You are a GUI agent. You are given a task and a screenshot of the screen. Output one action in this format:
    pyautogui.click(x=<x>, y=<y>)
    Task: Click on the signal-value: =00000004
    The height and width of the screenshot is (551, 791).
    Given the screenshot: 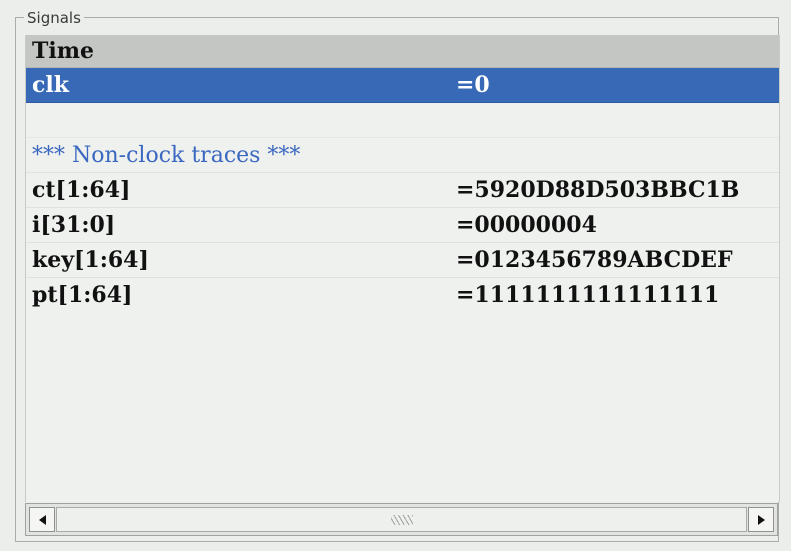 What is the action you would take?
    pyautogui.click(x=526, y=225)
    